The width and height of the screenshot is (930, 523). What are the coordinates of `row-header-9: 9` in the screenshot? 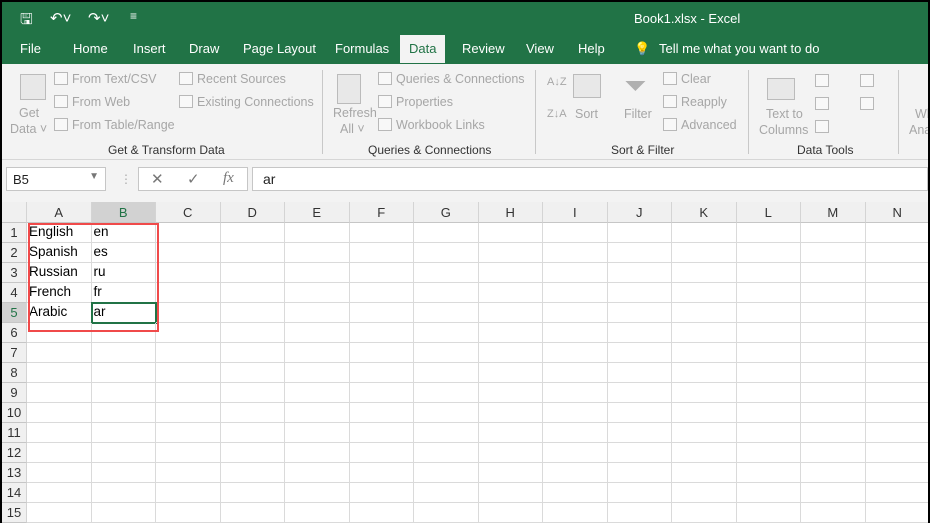 It's located at (14, 393).